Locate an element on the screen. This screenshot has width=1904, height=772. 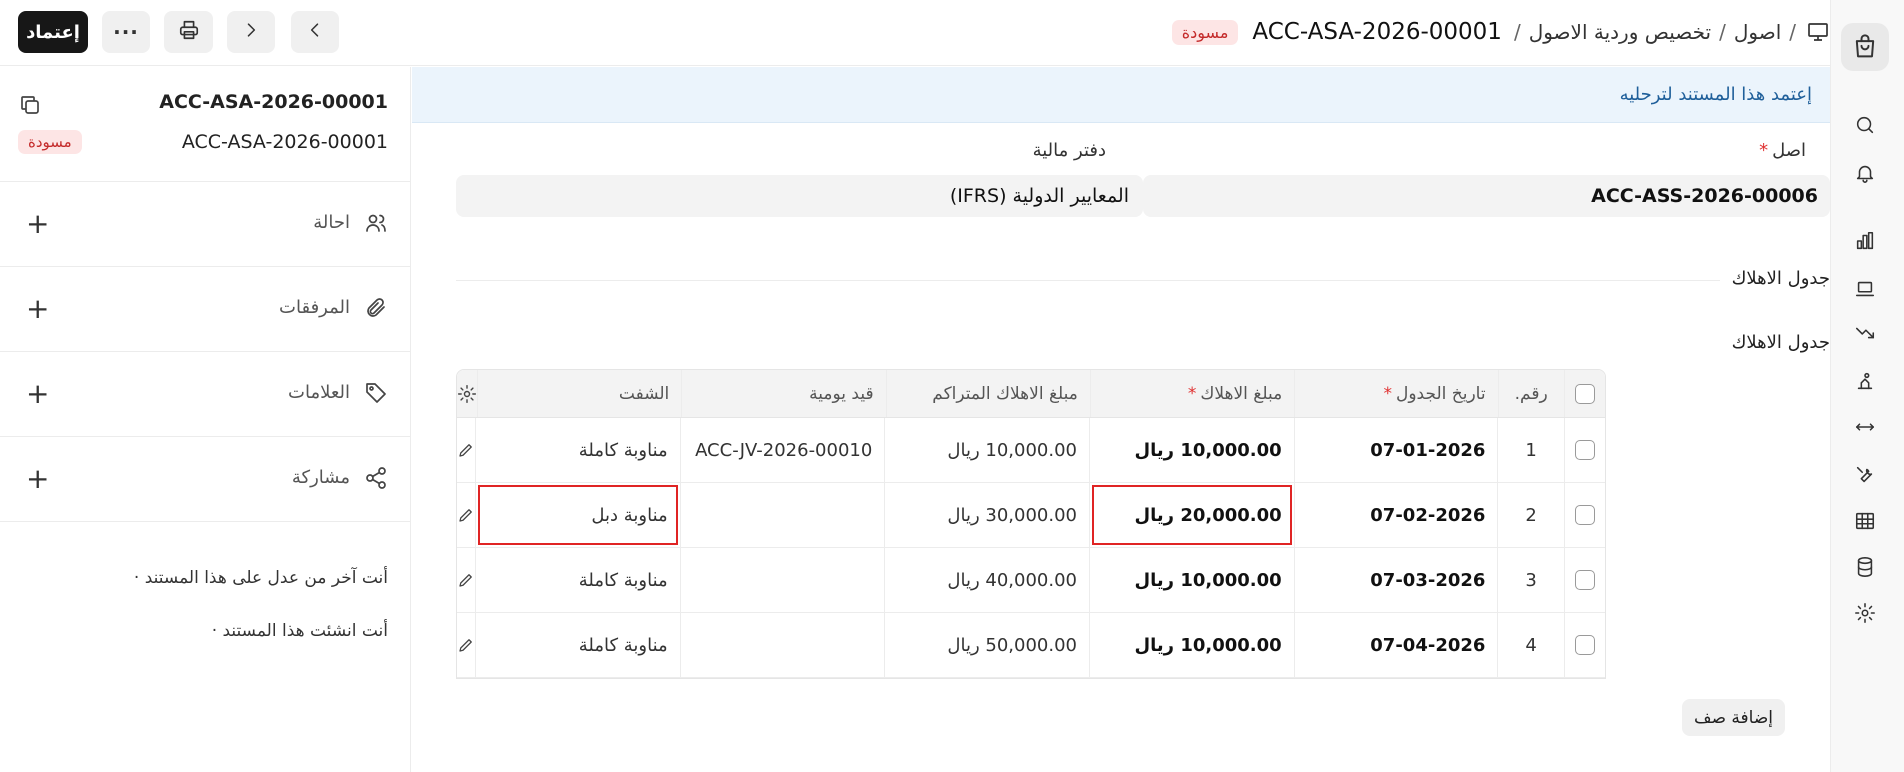
asset-field: ACC-ASS-2026-00006 is located at coordinates (1486, 196).